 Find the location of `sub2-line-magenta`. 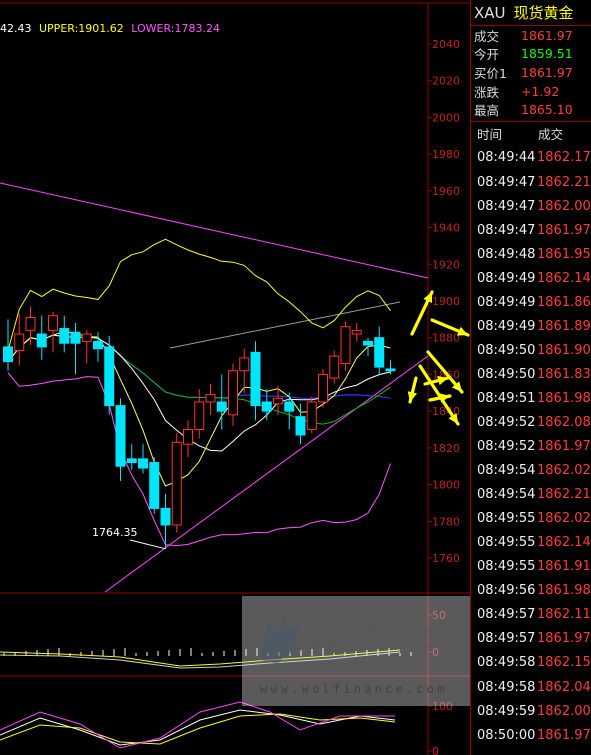

sub2-line-magenta is located at coordinates (197, 725).